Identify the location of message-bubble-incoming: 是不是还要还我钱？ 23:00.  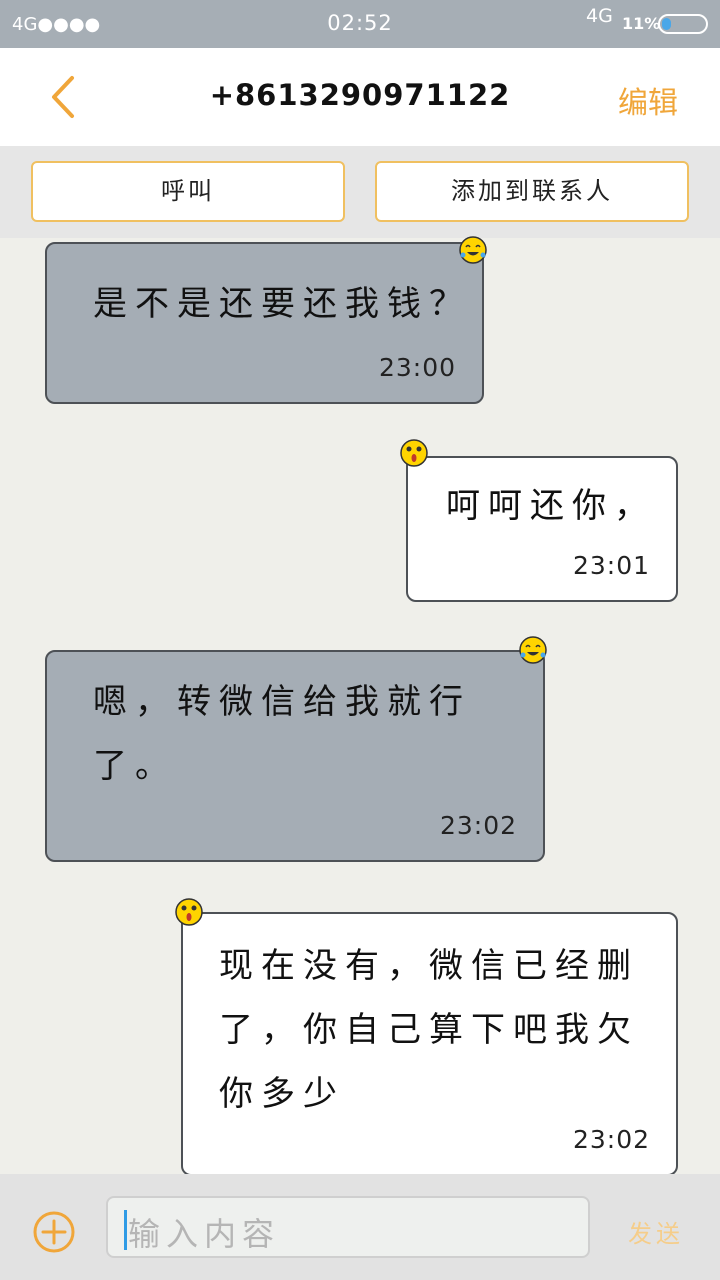
(264, 323).